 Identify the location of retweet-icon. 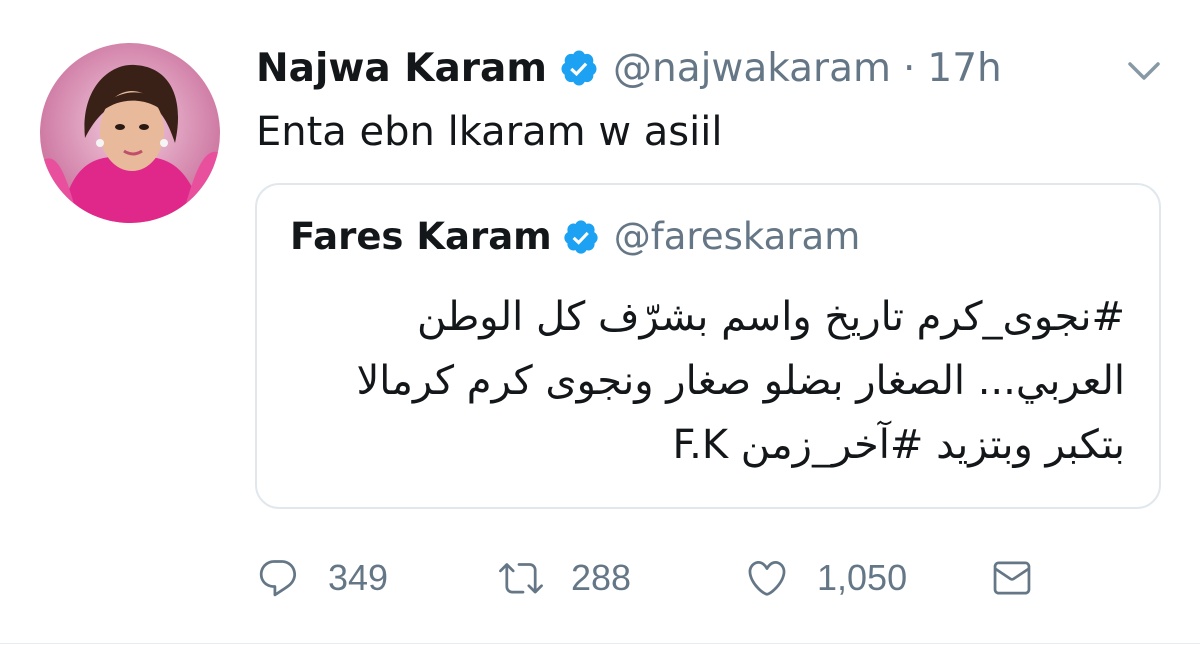
(521, 578).